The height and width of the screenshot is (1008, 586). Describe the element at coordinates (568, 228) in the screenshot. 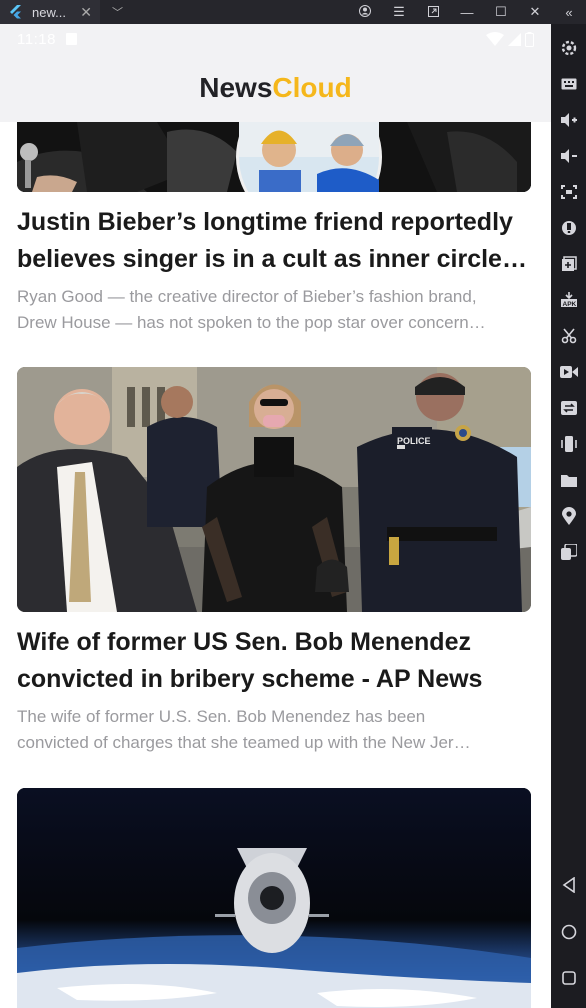

I see `shake-icon` at that location.